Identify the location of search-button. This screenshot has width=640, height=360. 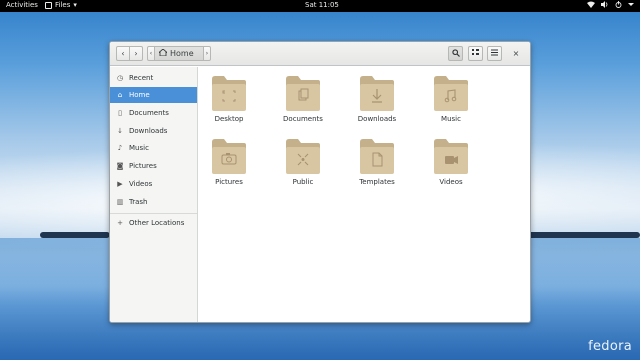
(455, 53).